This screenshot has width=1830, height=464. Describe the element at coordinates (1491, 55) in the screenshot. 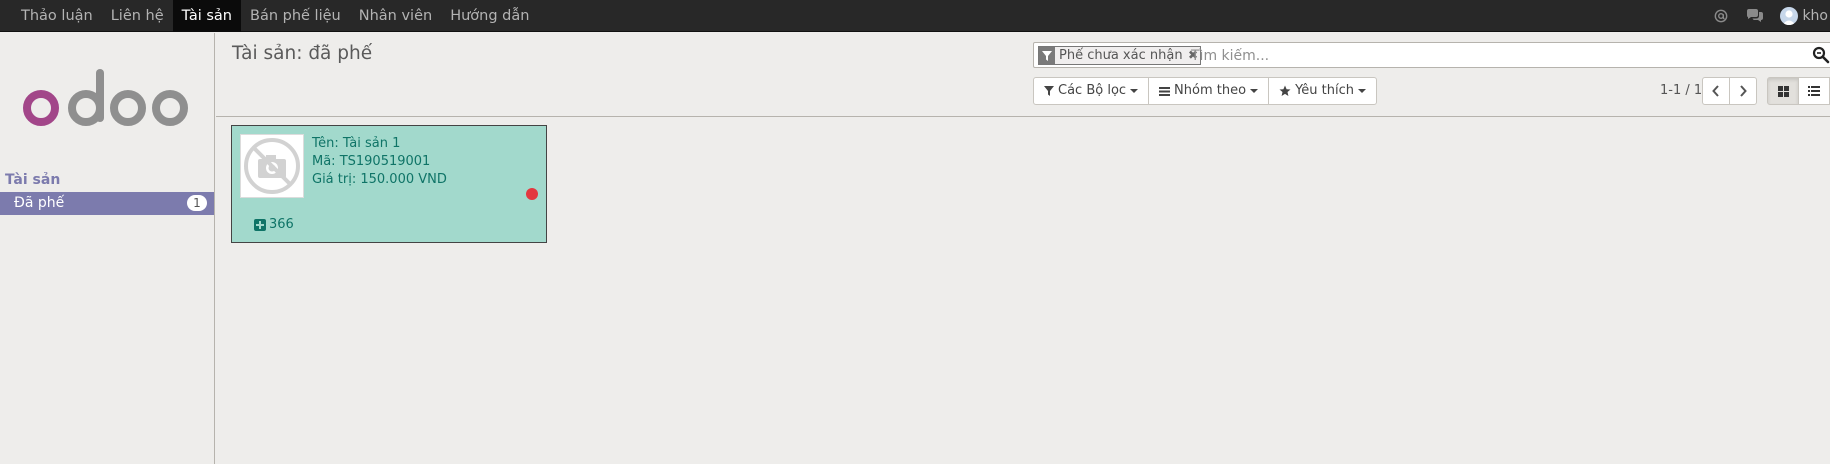

I see `search-input` at that location.